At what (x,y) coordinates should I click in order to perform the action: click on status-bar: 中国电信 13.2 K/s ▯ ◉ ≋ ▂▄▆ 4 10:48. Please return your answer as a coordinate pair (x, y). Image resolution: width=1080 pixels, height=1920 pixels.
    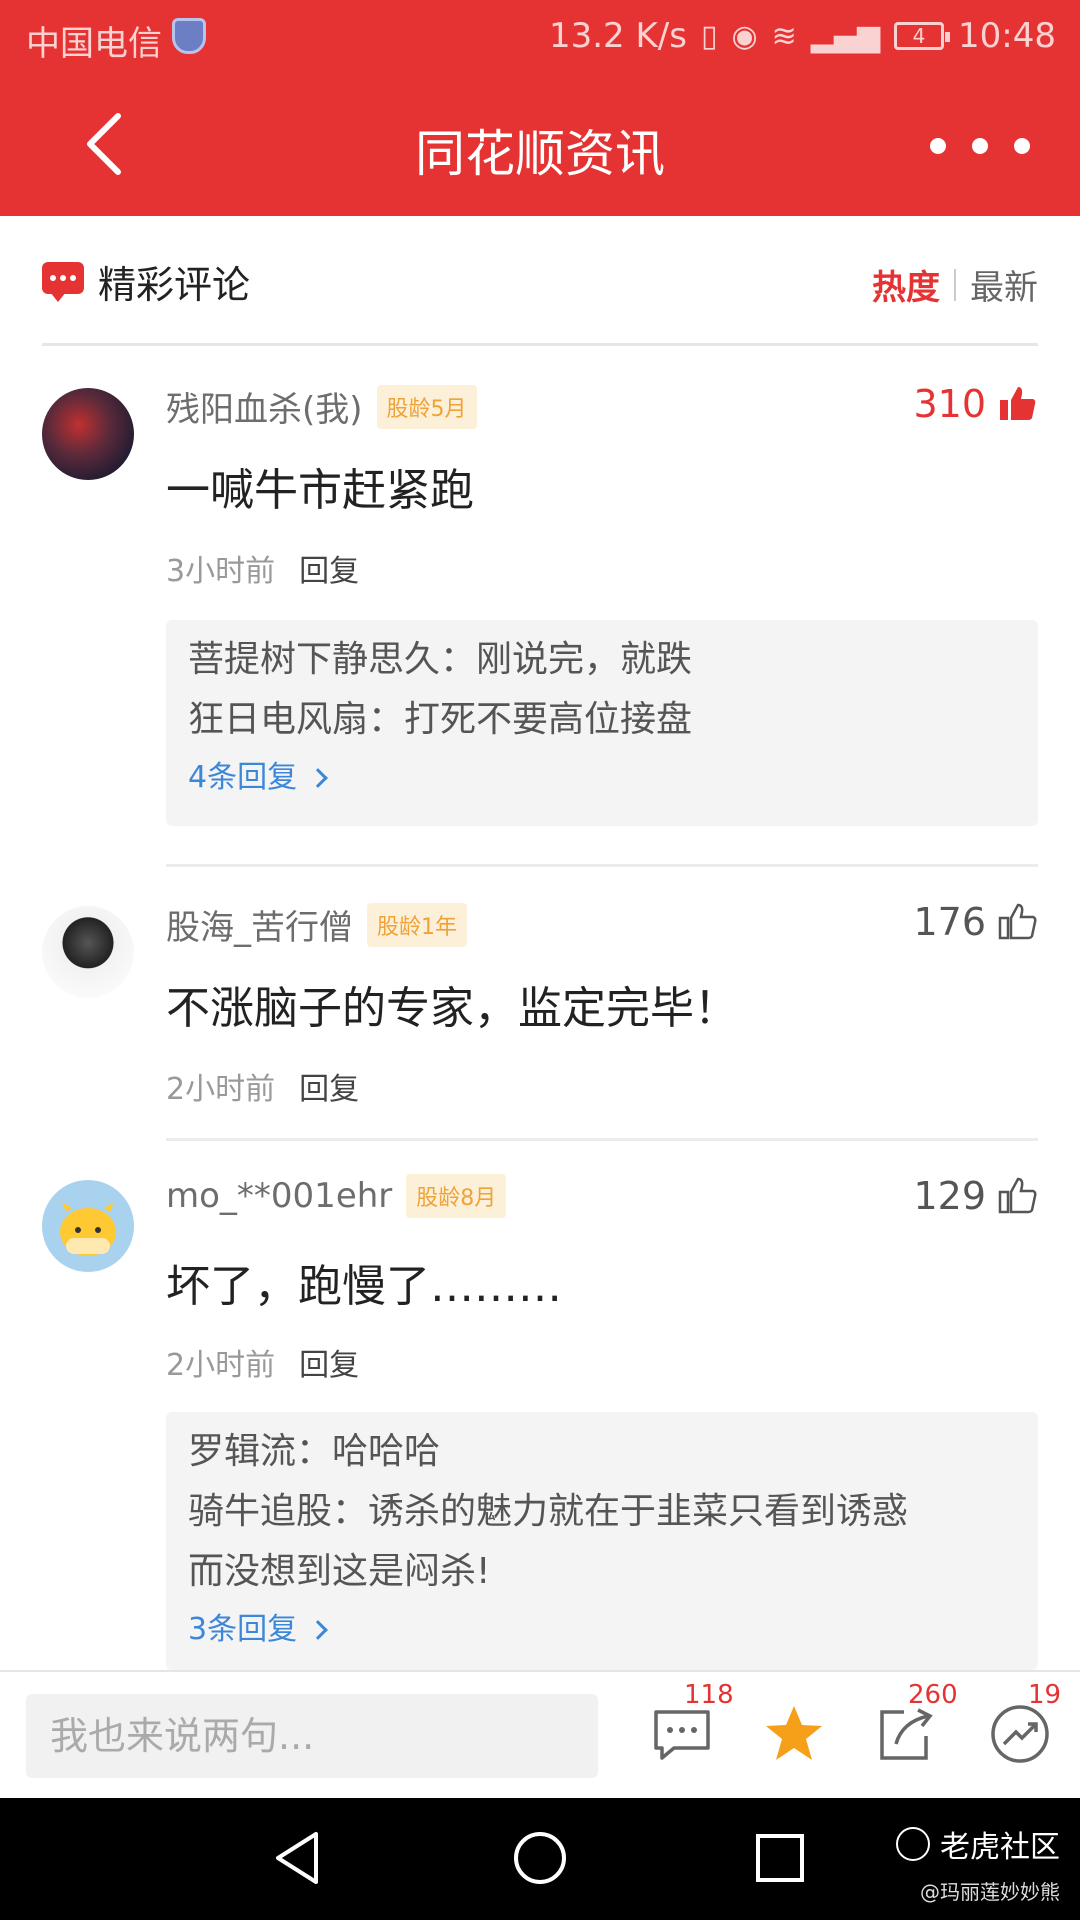
    Looking at the image, I should click on (540, 37).